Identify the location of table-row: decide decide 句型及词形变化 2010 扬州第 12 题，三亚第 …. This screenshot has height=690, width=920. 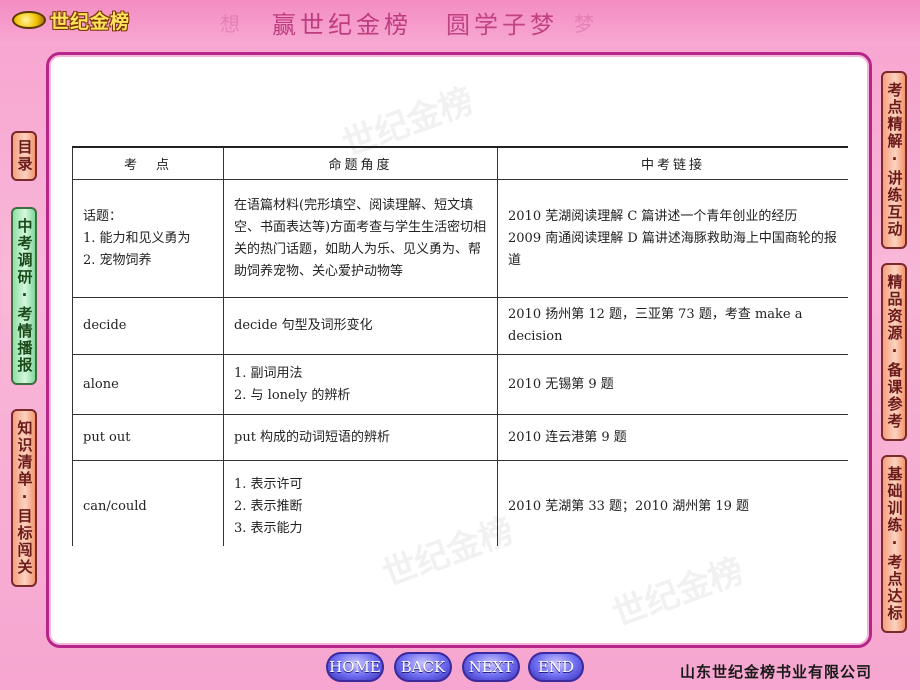
(460, 326).